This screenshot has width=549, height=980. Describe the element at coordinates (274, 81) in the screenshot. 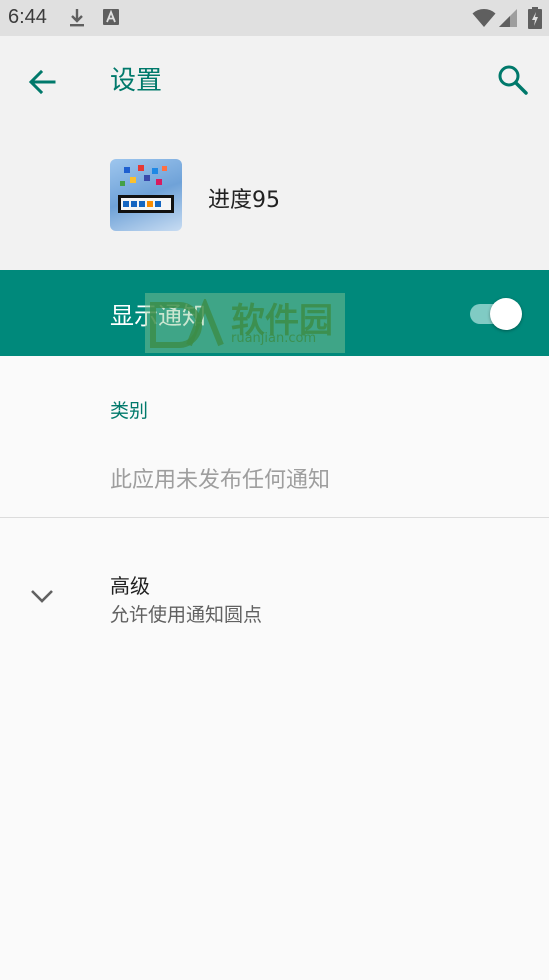

I see `app-bar: 设置` at that location.